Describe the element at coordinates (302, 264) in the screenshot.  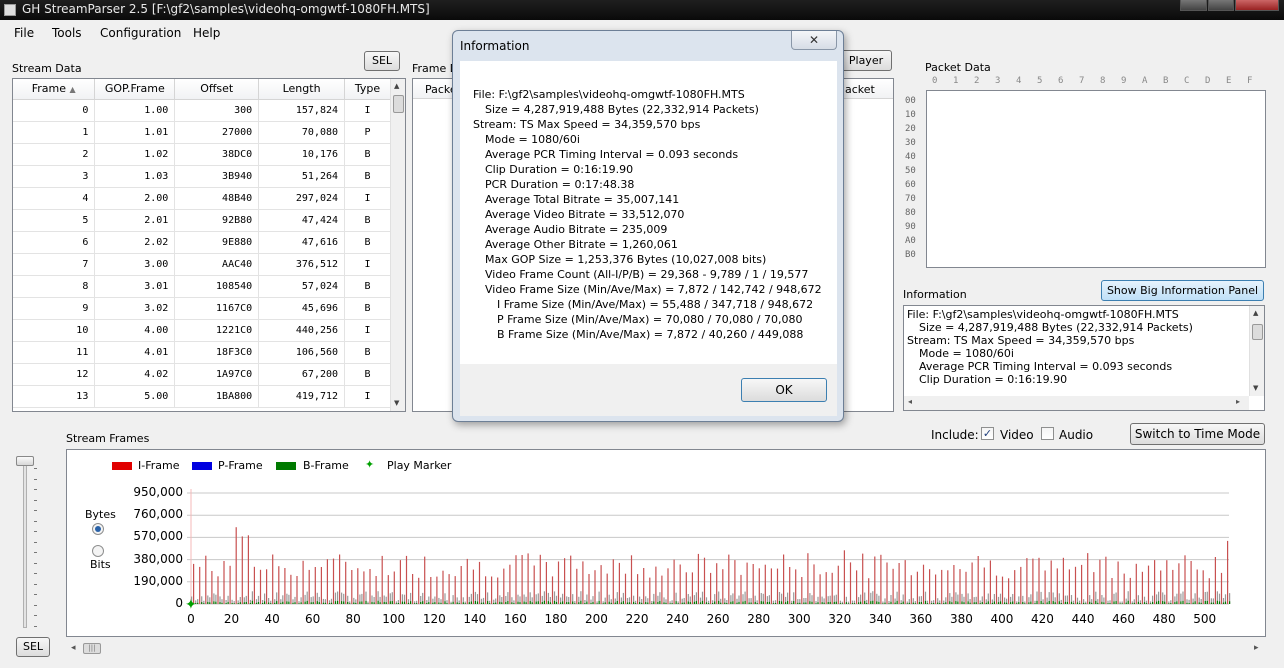
I see `table-cell: 376,512` at that location.